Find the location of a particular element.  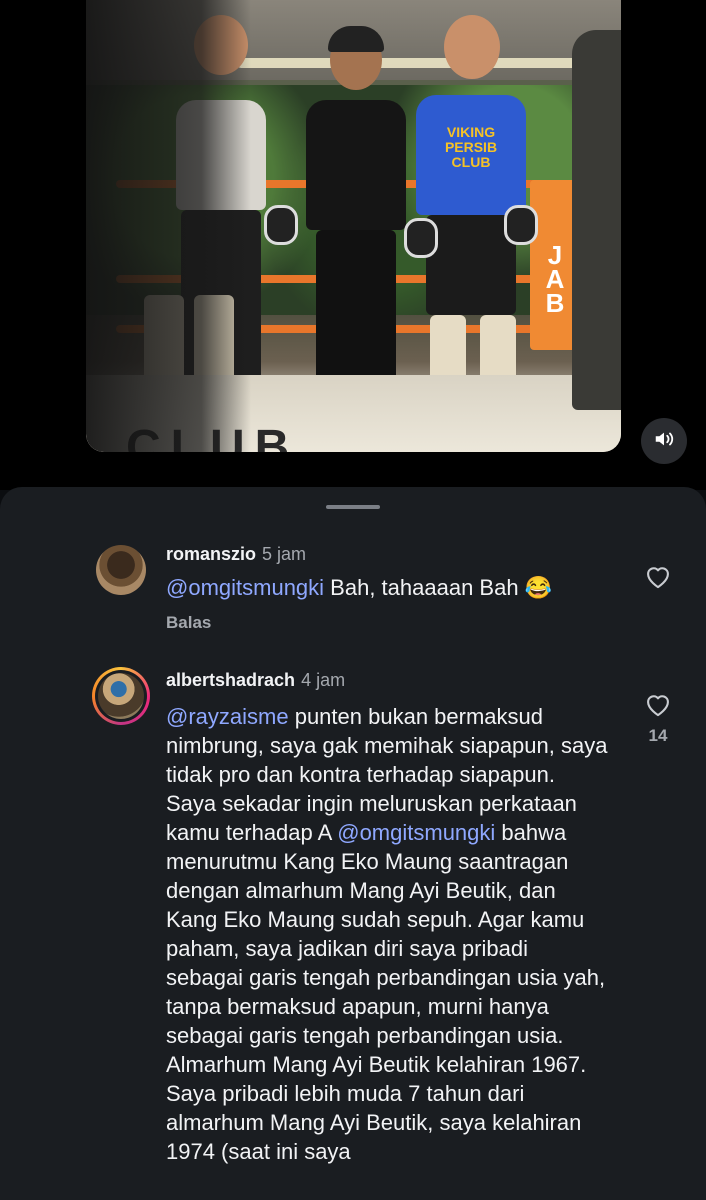

like-count: 14 is located at coordinates (658, 735).